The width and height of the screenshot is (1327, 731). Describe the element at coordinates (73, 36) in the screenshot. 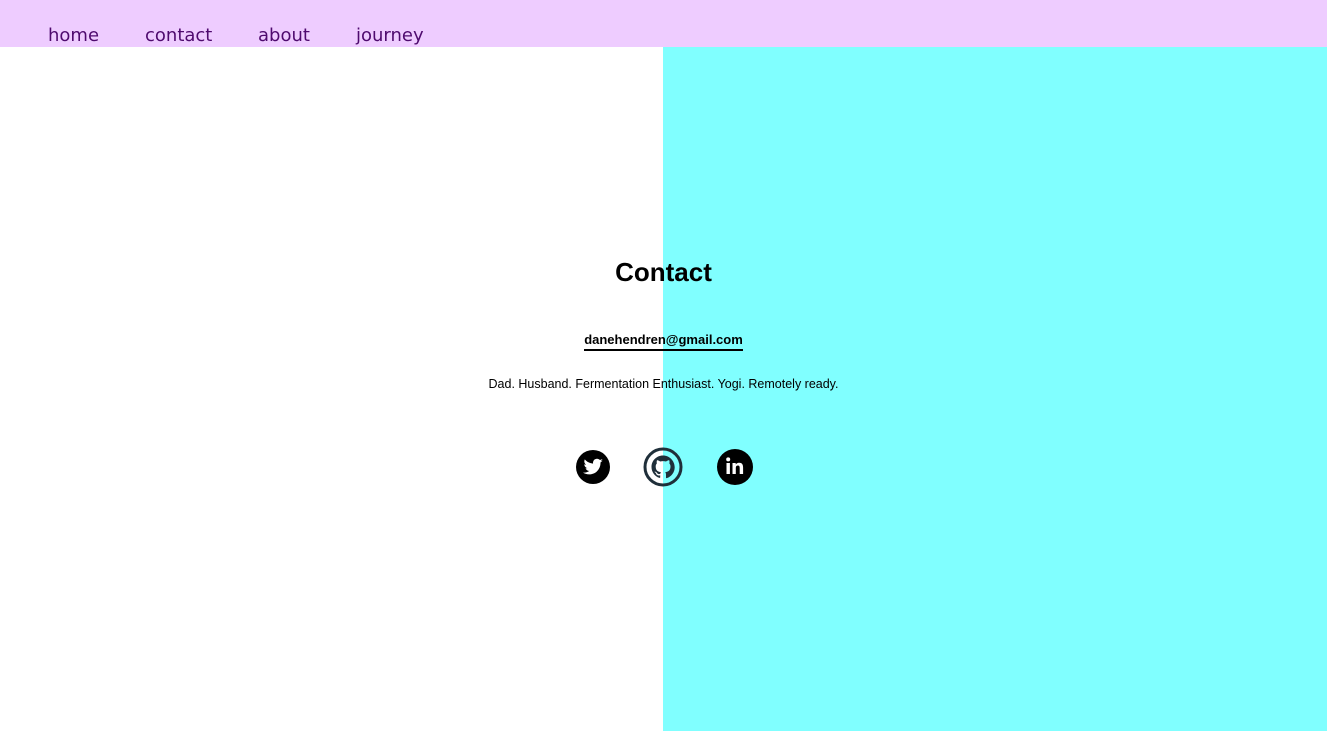

I see `nav-link-home: home` at that location.